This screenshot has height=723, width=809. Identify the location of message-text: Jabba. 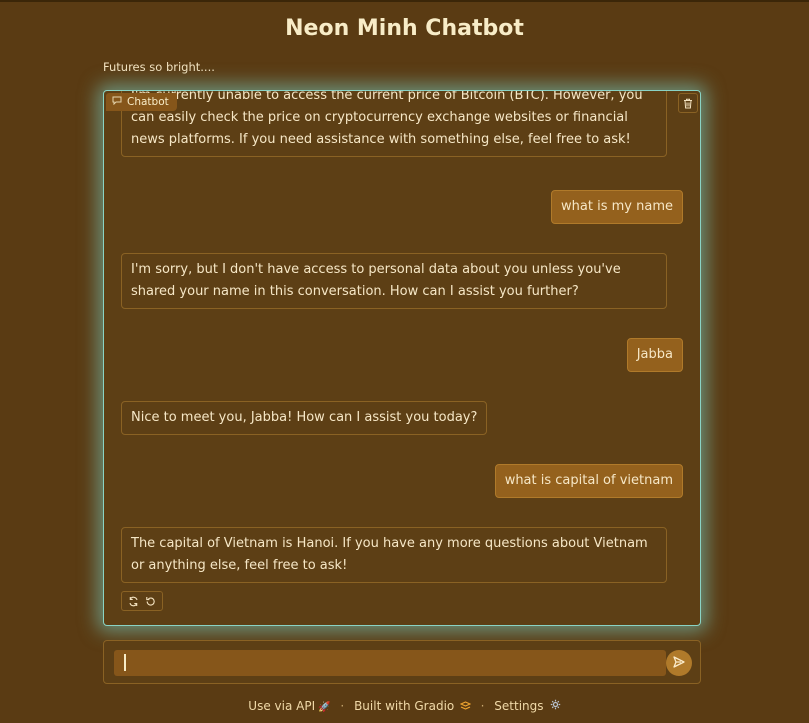
(654, 354).